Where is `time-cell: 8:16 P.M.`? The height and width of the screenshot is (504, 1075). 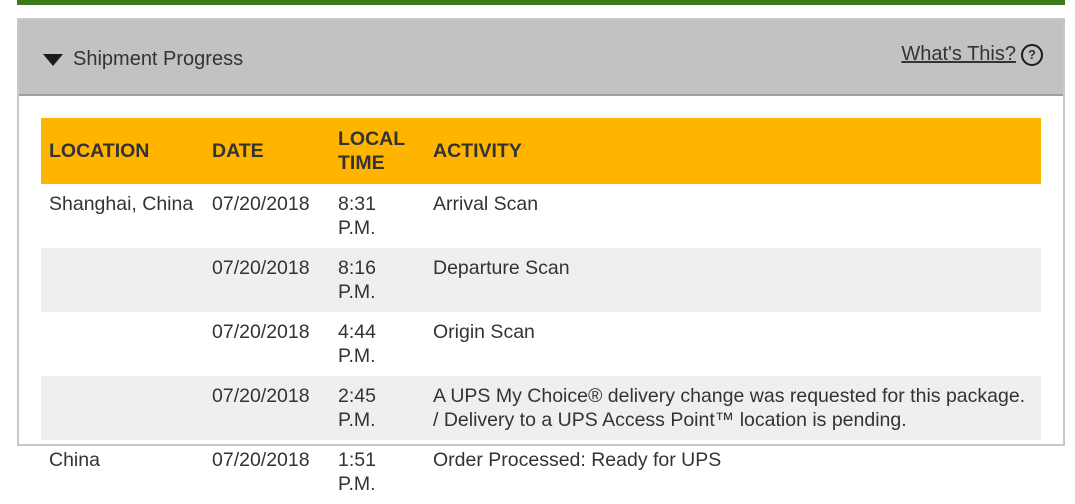 time-cell: 8:16 P.M. is located at coordinates (357, 280).